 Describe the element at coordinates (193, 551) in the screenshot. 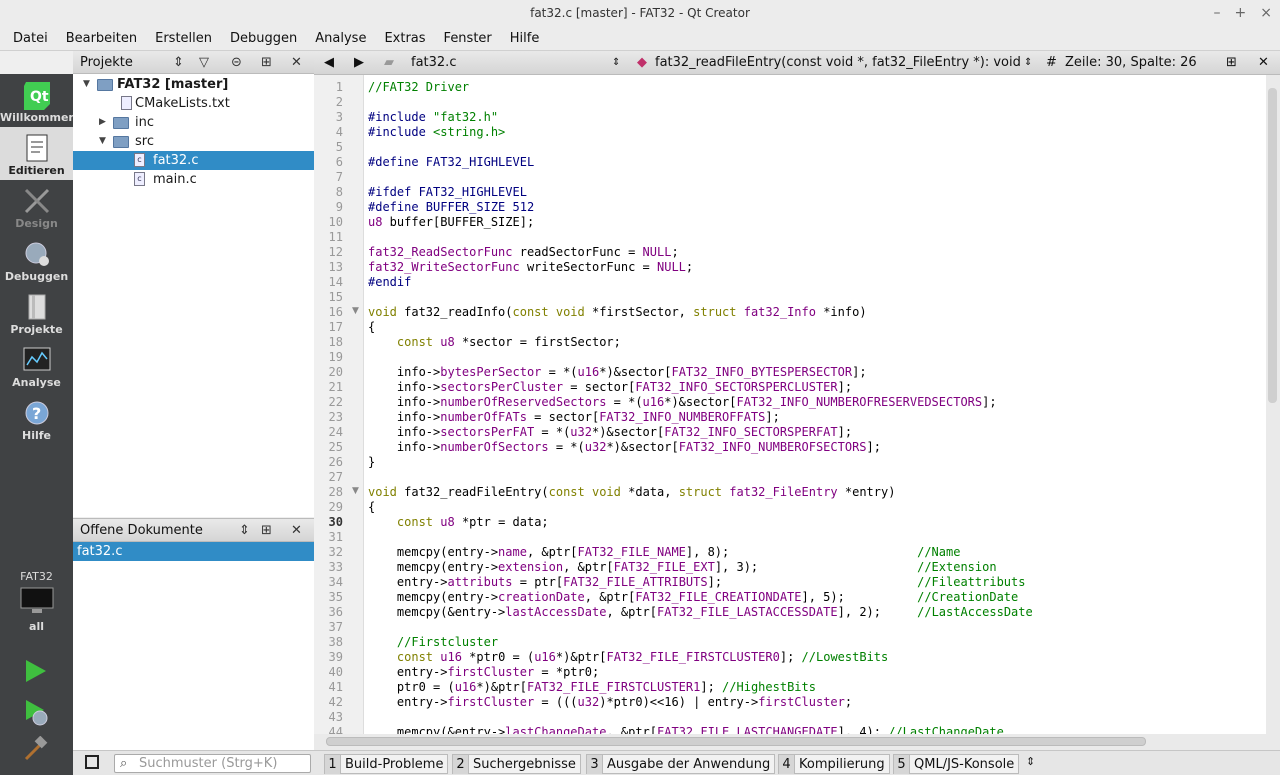

I see `open-document-item: fat32.c` at that location.